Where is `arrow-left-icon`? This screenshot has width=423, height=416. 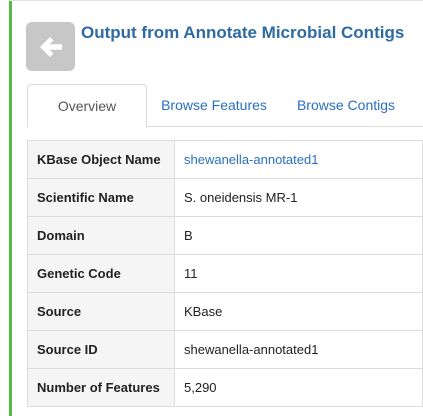 arrow-left-icon is located at coordinates (50, 46).